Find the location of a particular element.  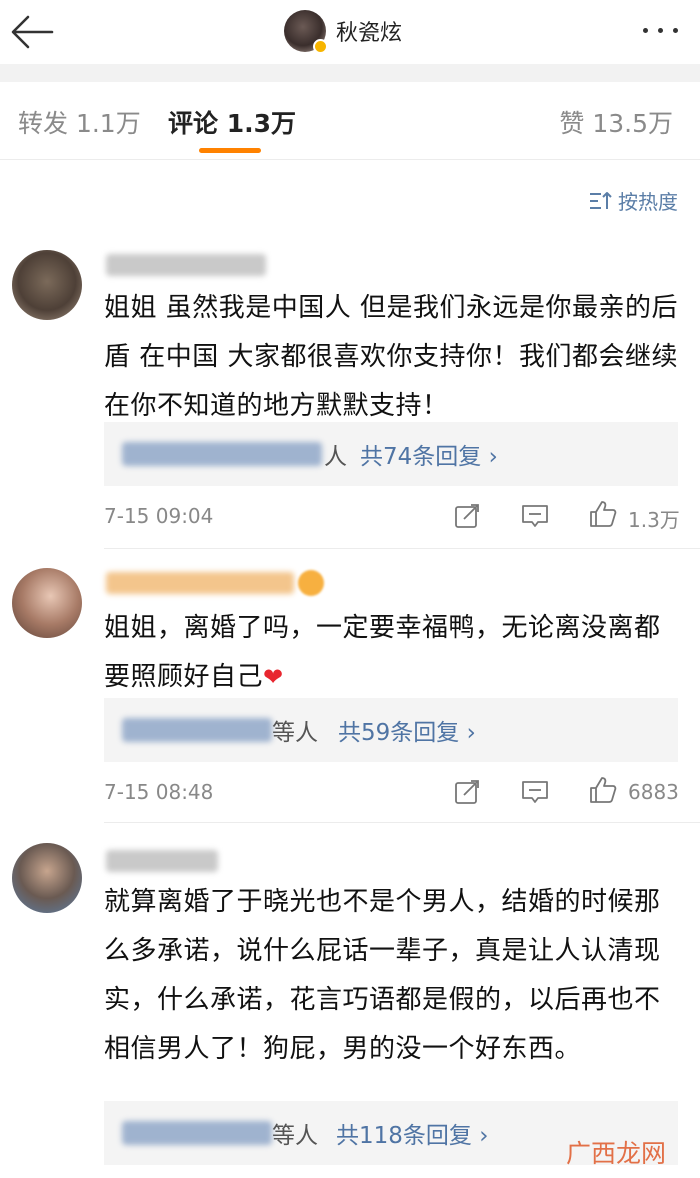

sort-by-hot-button: 按热度 is located at coordinates (633, 200).